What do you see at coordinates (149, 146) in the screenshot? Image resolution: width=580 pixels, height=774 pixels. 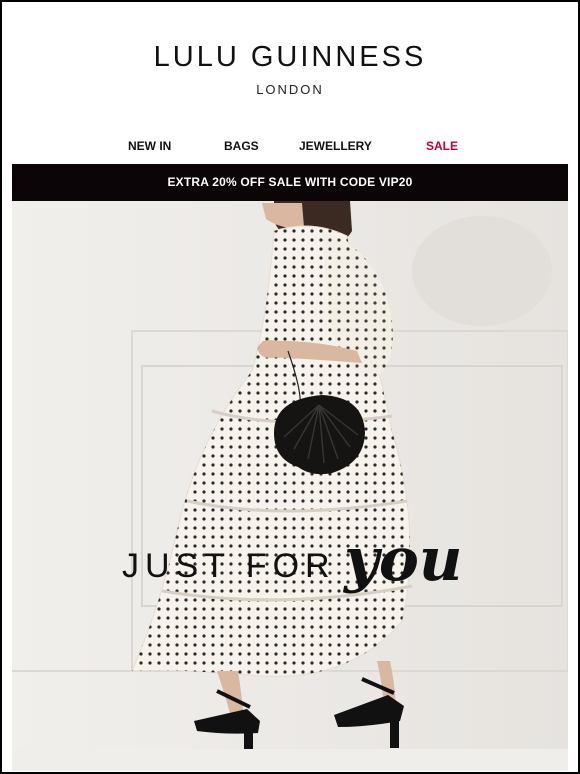 I see `nav-item-new-in: NEW IN` at bounding box center [149, 146].